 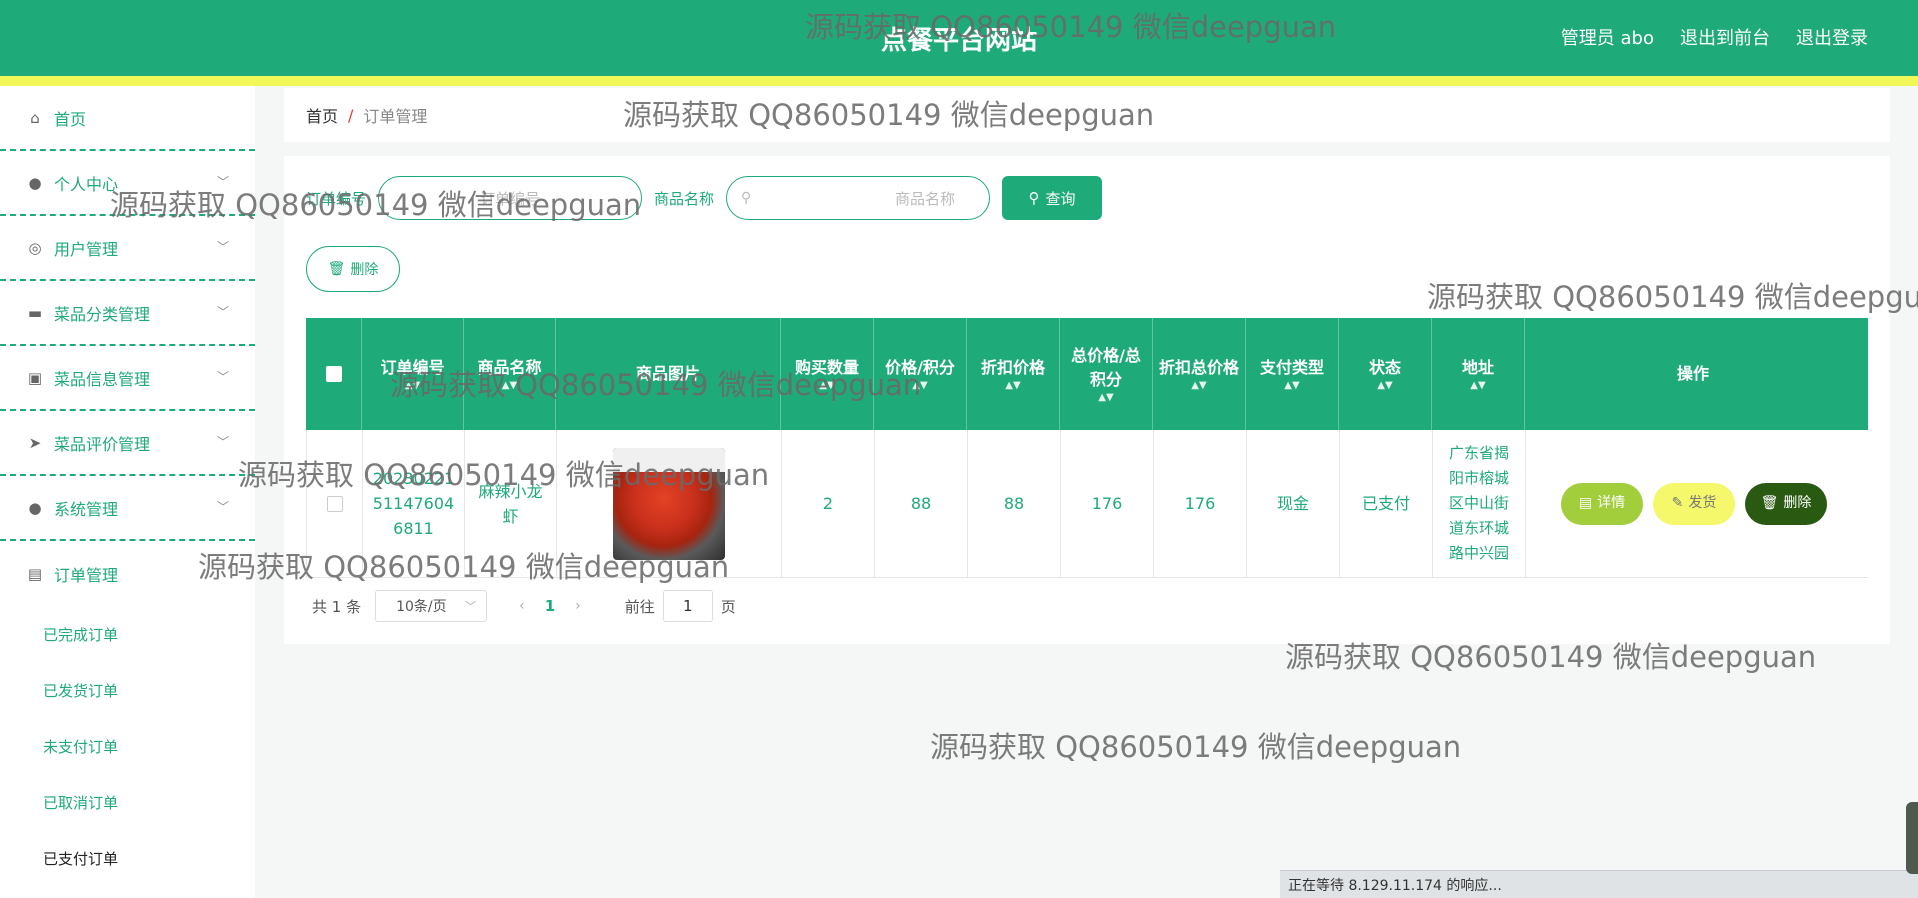 What do you see at coordinates (431, 606) in the screenshot?
I see `page-size-select: 10条/页 ﹀` at bounding box center [431, 606].